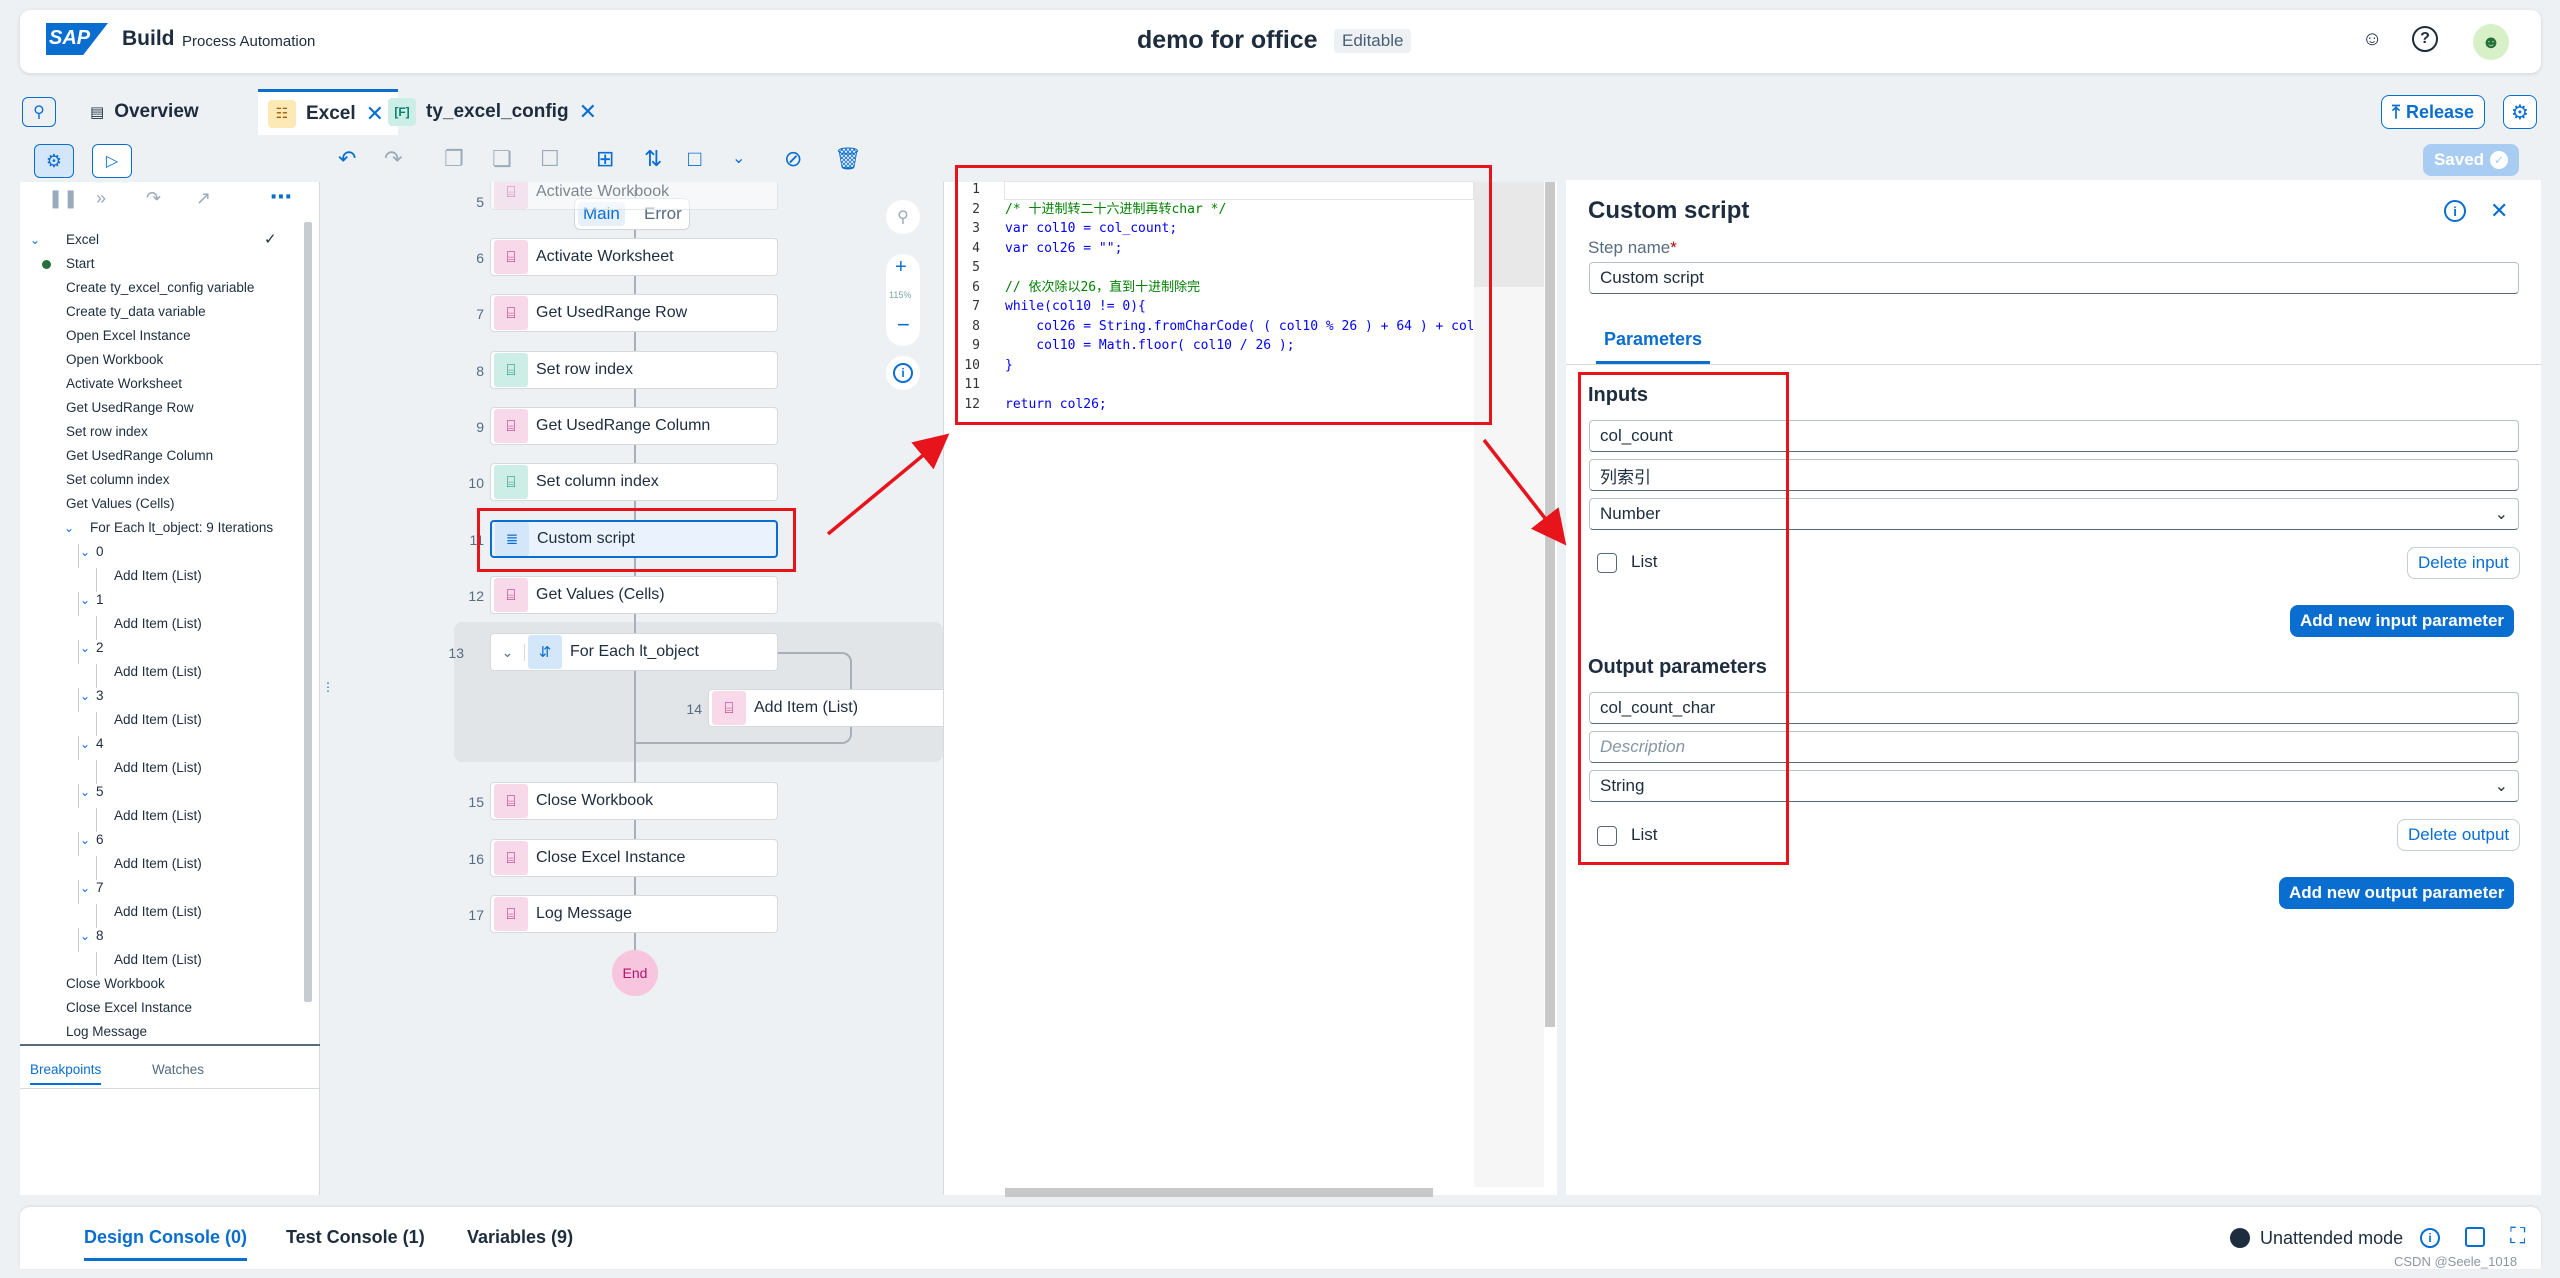  Describe the element at coordinates (106, 1031) in the screenshot. I see `tree-item: Log Message` at that location.